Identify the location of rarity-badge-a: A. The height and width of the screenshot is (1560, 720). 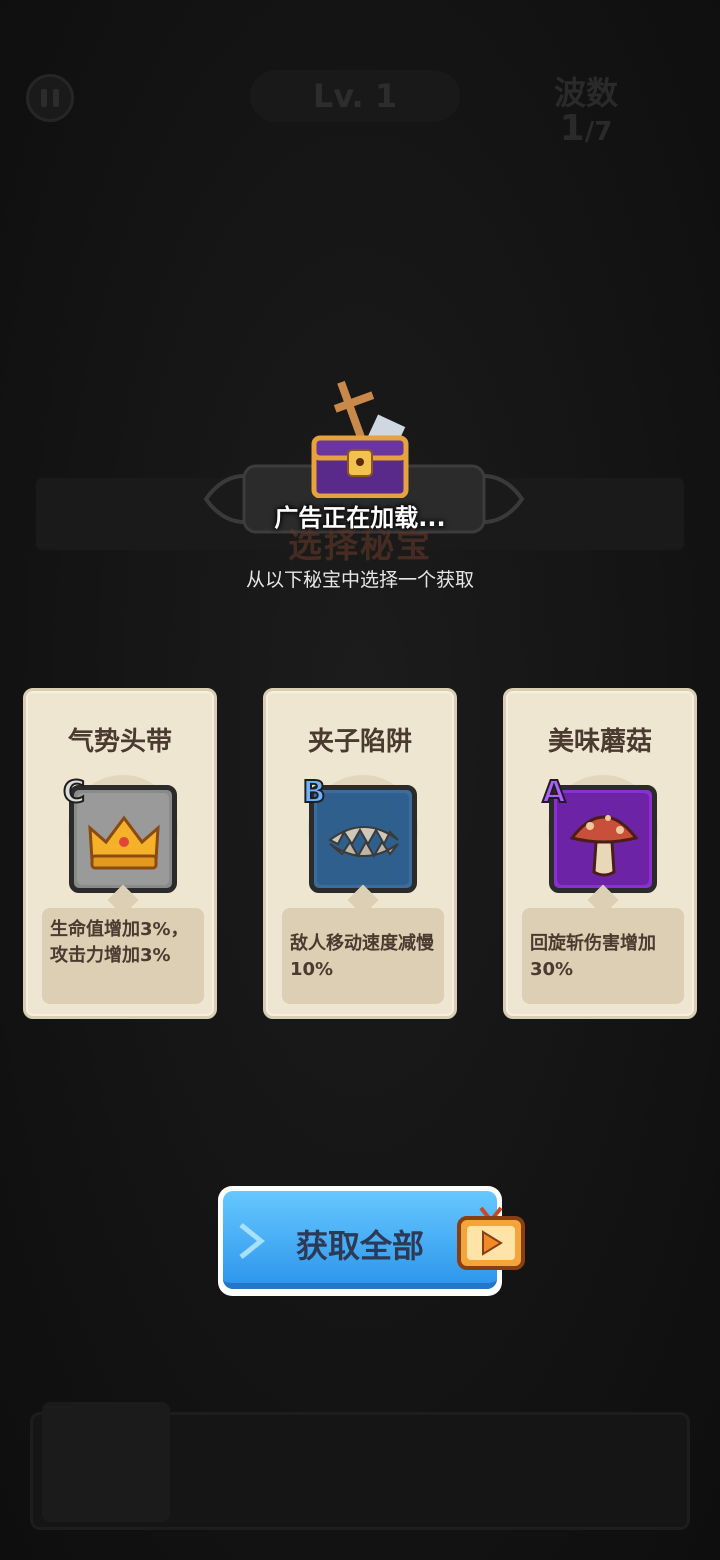
(553, 792).